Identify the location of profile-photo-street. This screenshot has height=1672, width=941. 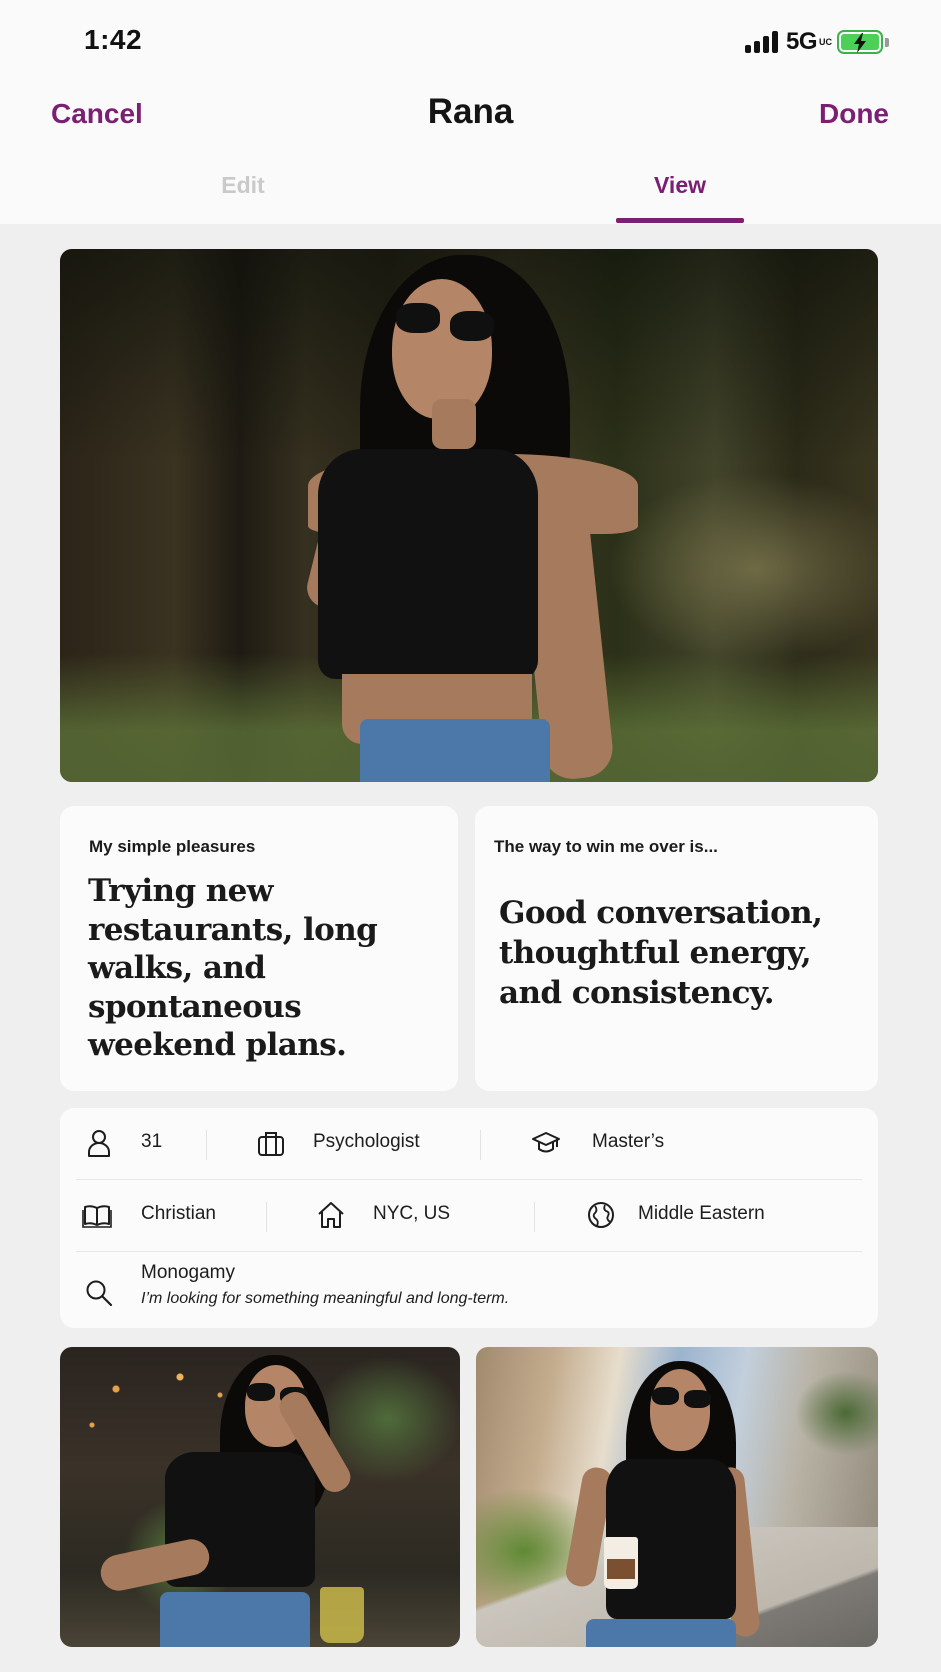
(677, 1497).